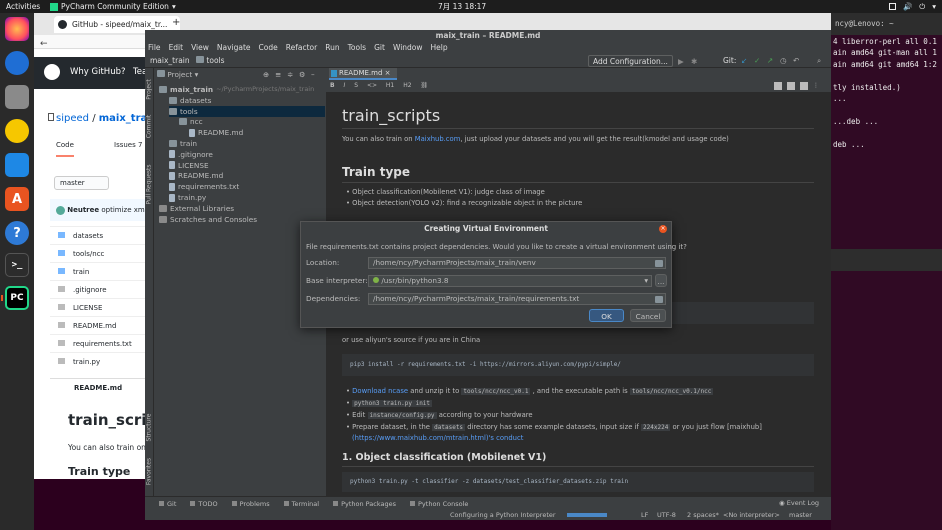 The image size is (942, 530). I want to click on collapse-icon: ≡, so click(278, 75).